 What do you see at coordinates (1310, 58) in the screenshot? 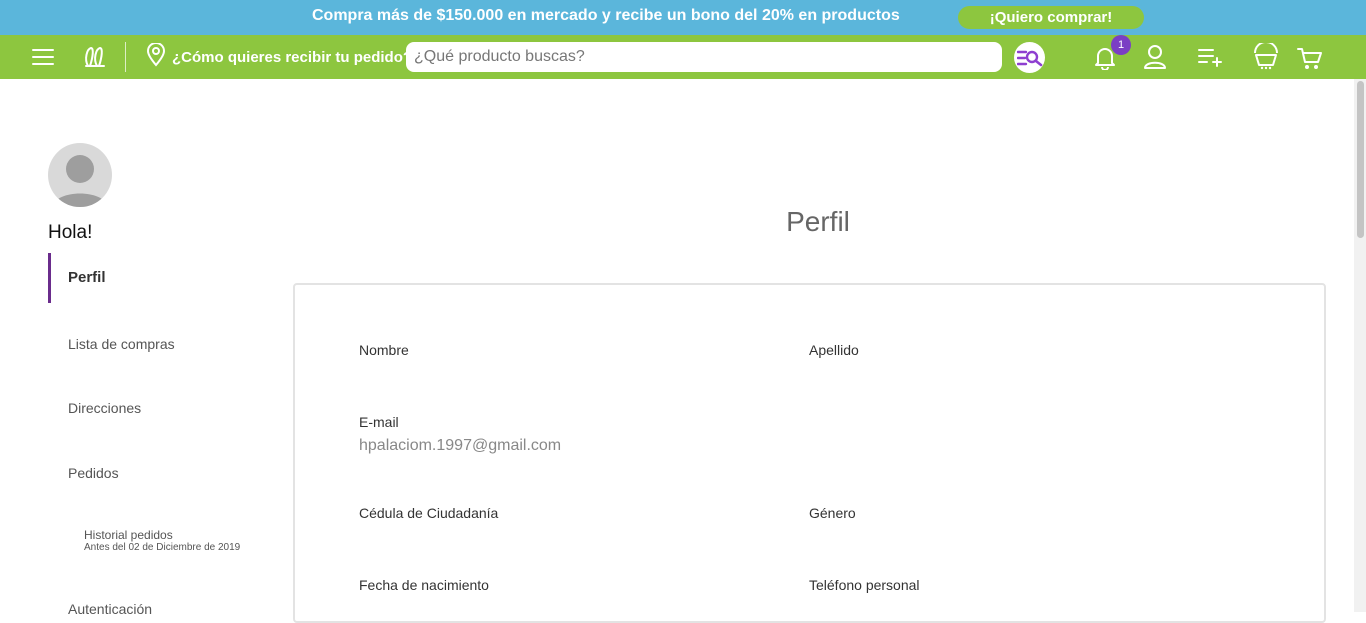
I see `cart-icon` at bounding box center [1310, 58].